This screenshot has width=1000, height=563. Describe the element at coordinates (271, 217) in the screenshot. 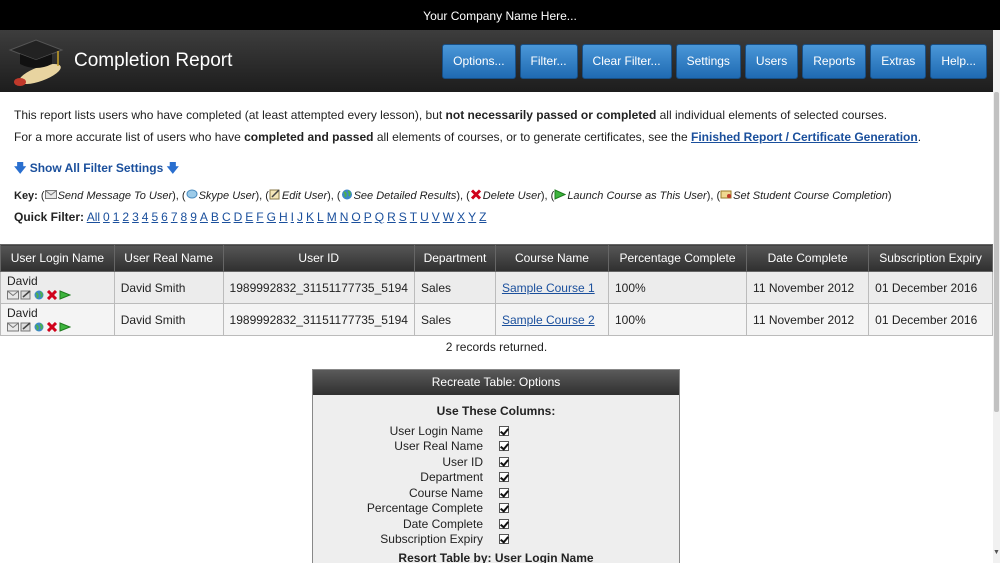

I see `quick-filter-g: G` at that location.